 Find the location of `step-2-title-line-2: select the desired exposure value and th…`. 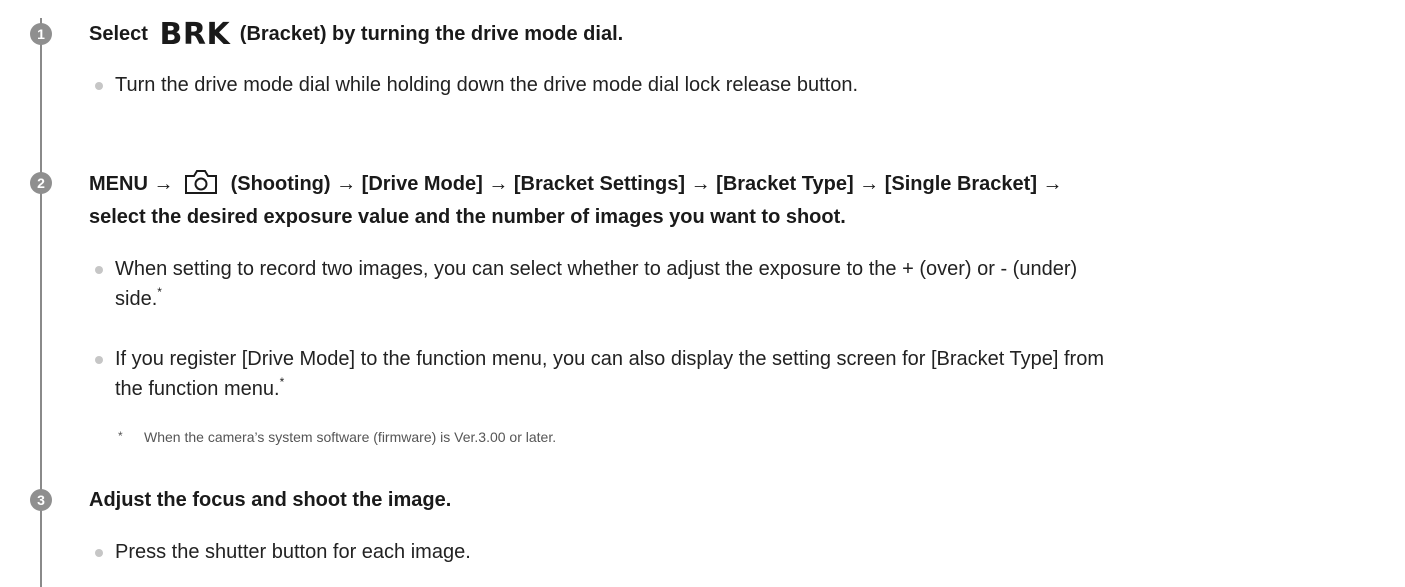

step-2-title-line-2: select the desired exposure value and th… is located at coordinates (467, 217).